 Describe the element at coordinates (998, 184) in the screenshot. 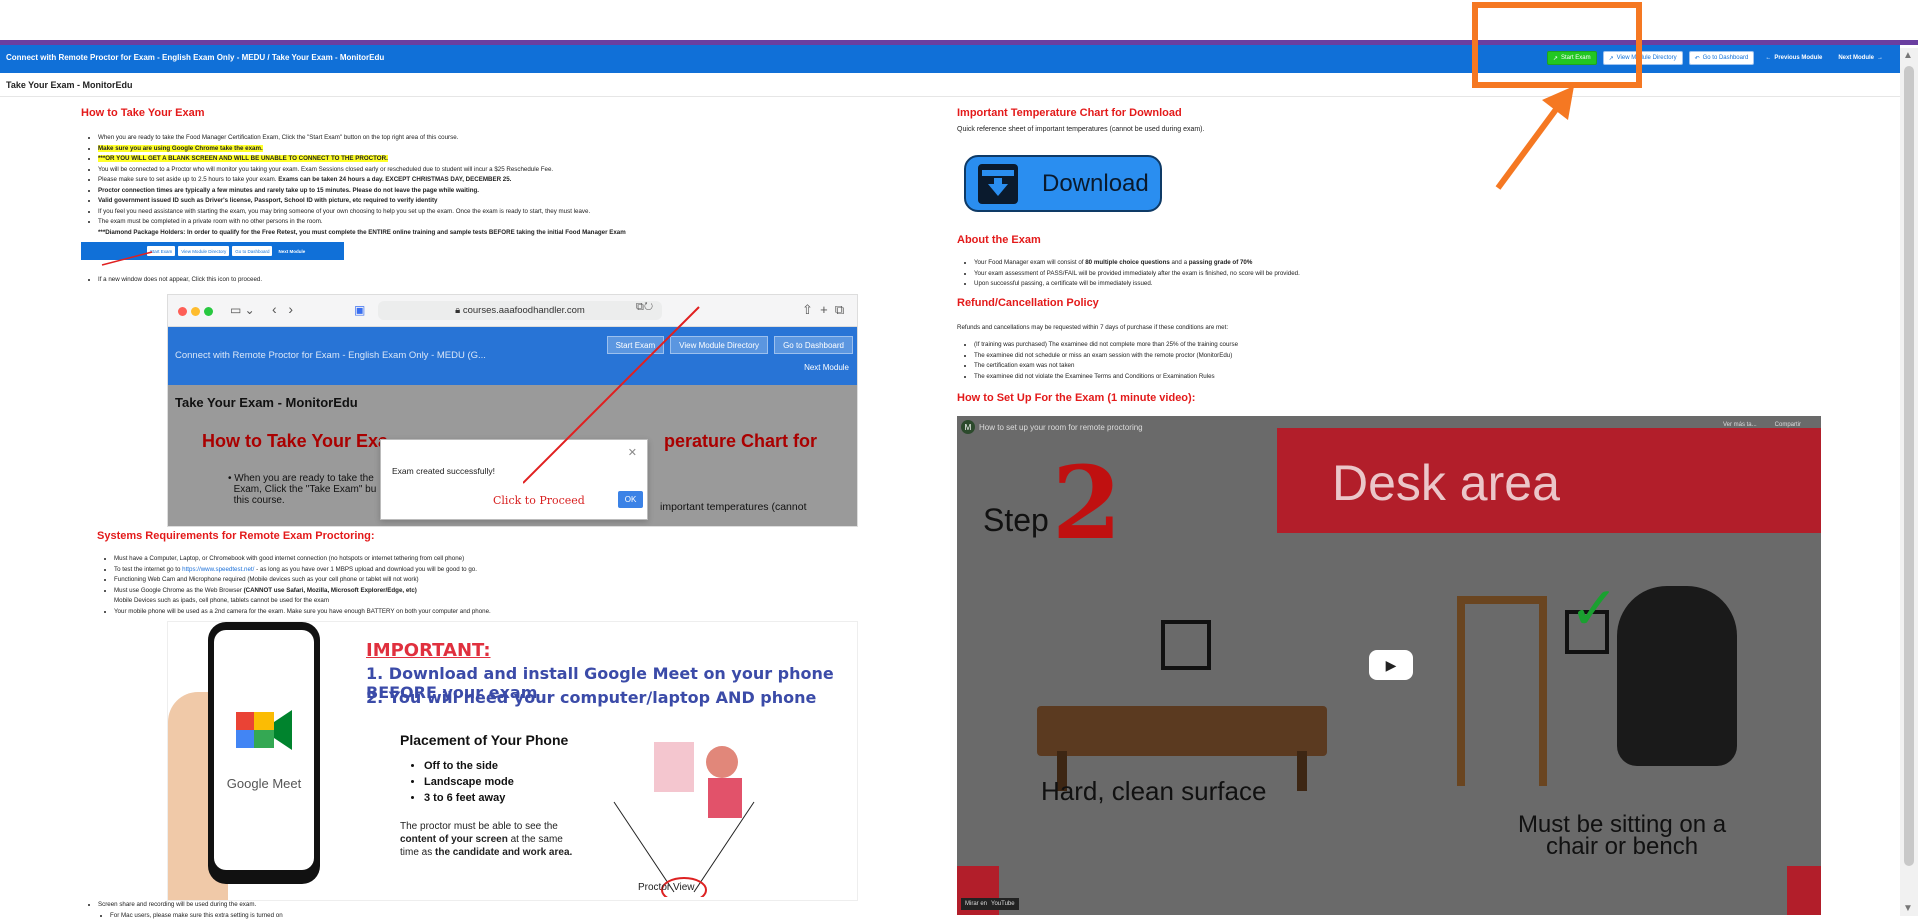

I see `download-icon` at that location.